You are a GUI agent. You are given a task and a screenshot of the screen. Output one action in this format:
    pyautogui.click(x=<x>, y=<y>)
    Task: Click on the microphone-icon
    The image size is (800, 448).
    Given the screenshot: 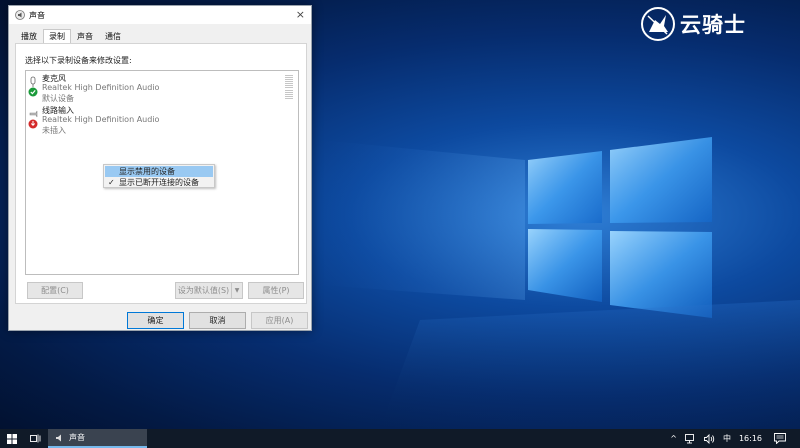 What is the action you would take?
    pyautogui.click(x=33, y=86)
    